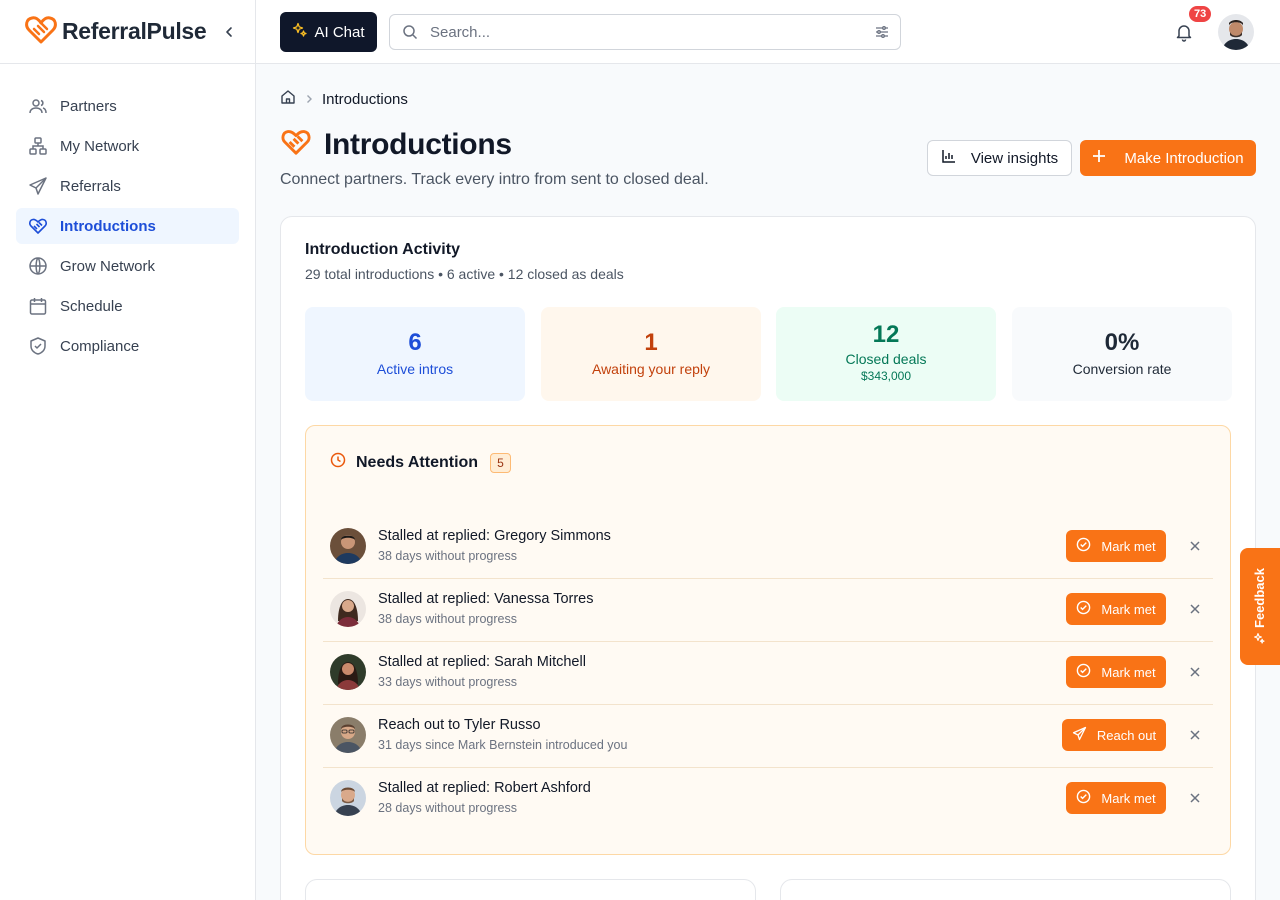 This screenshot has height=900, width=1280. I want to click on brand: ReferralPulse, so click(127, 32).